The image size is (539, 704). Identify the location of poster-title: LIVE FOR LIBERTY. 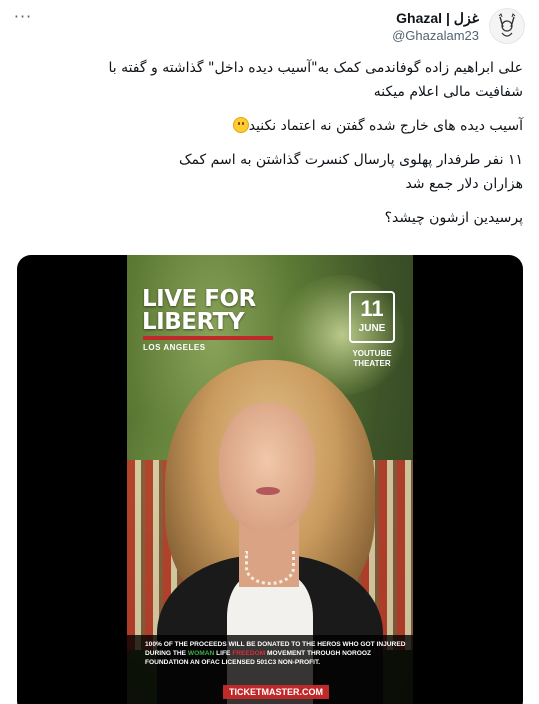
(199, 310).